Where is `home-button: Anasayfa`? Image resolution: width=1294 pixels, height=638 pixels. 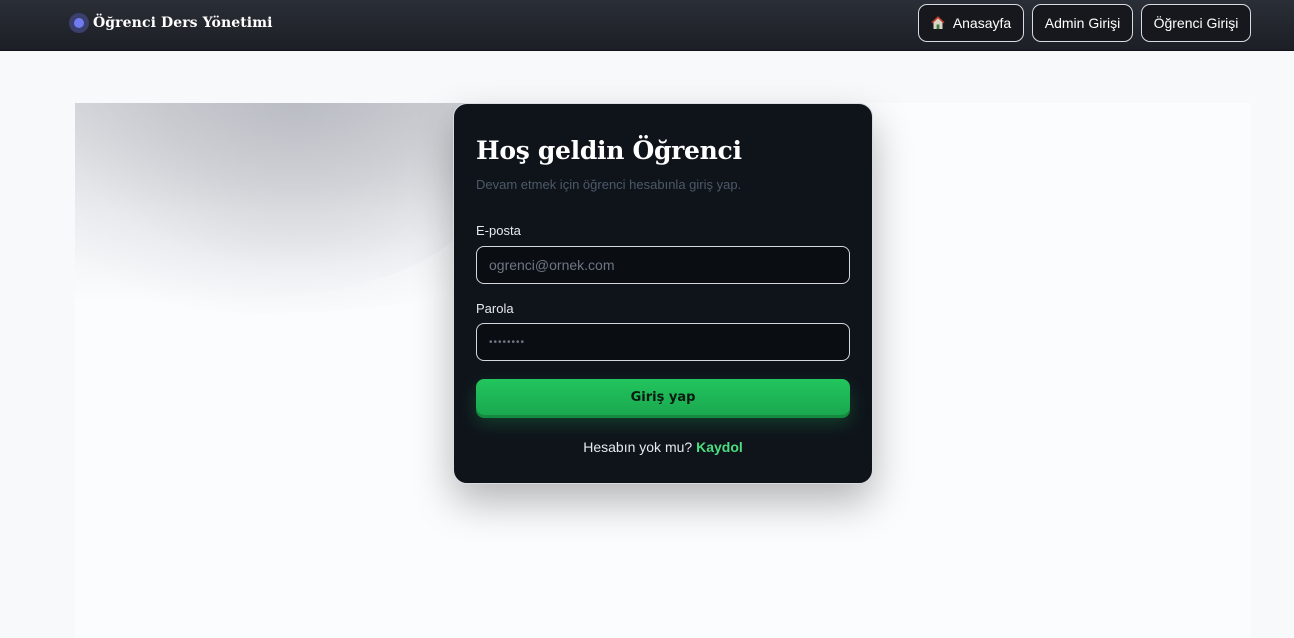
home-button: Anasayfa is located at coordinates (971, 23).